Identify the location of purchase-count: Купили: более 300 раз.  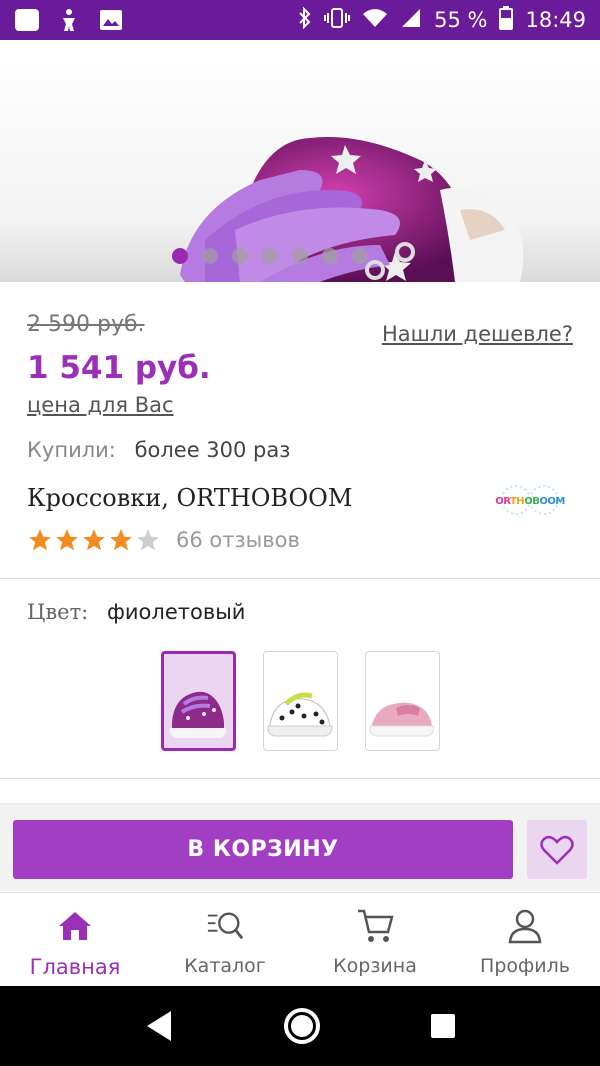
(158, 450).